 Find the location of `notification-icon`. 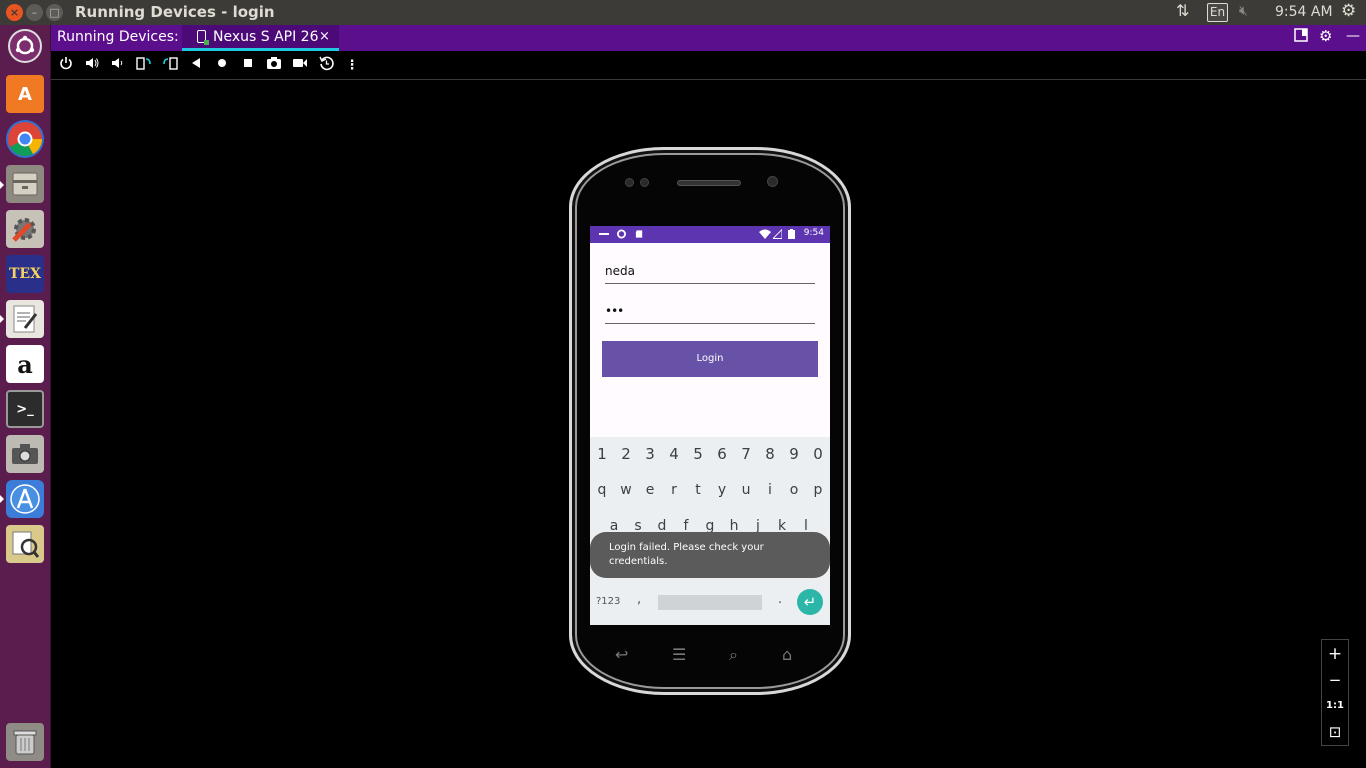

notification-icon is located at coordinates (604, 234).